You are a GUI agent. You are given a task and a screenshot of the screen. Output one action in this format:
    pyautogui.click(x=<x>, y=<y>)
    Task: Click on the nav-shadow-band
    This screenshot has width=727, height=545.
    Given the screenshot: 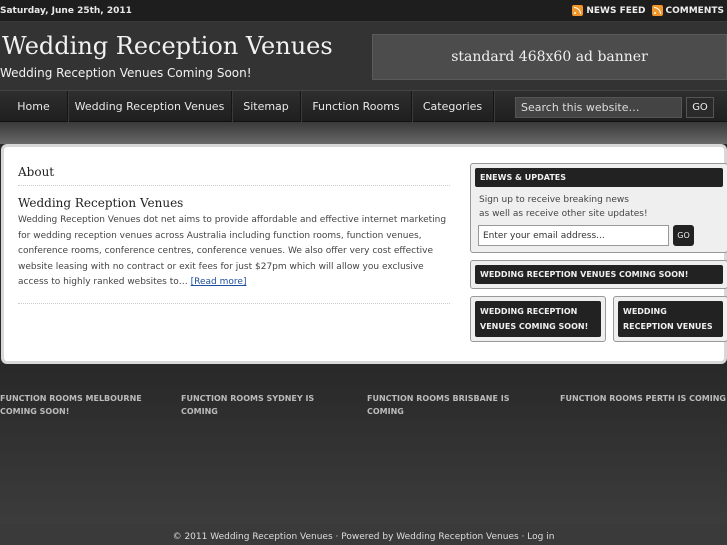 What is the action you would take?
    pyautogui.click(x=363, y=133)
    